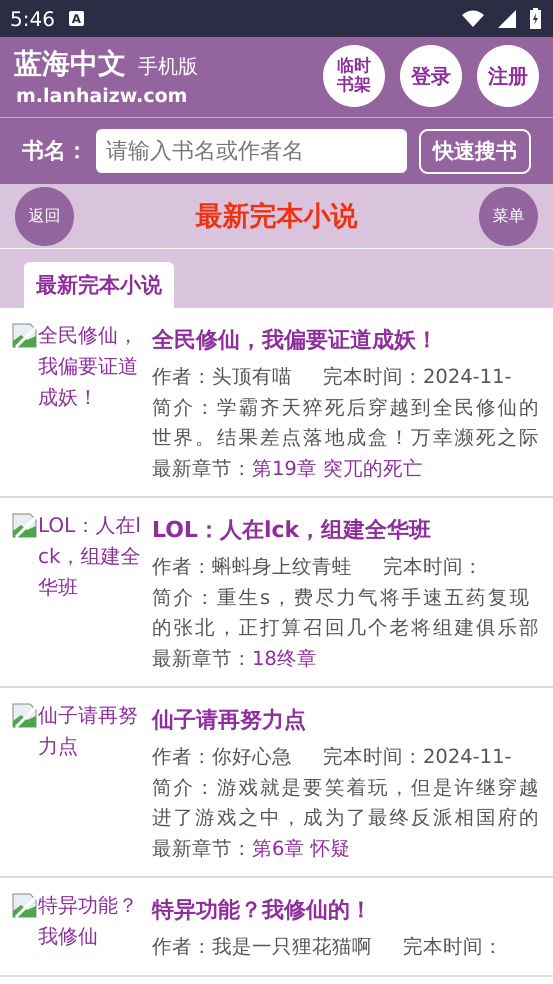 This screenshot has height=984, width=553. Describe the element at coordinates (473, 18) in the screenshot. I see `wifi-icon` at that location.